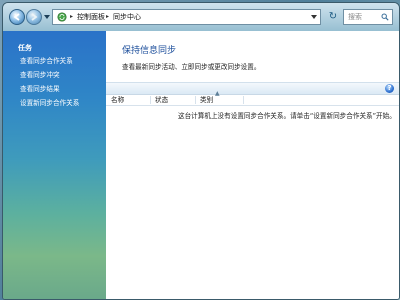 This screenshot has height=300, width=400. I want to click on sync-center-icon, so click(62, 17).